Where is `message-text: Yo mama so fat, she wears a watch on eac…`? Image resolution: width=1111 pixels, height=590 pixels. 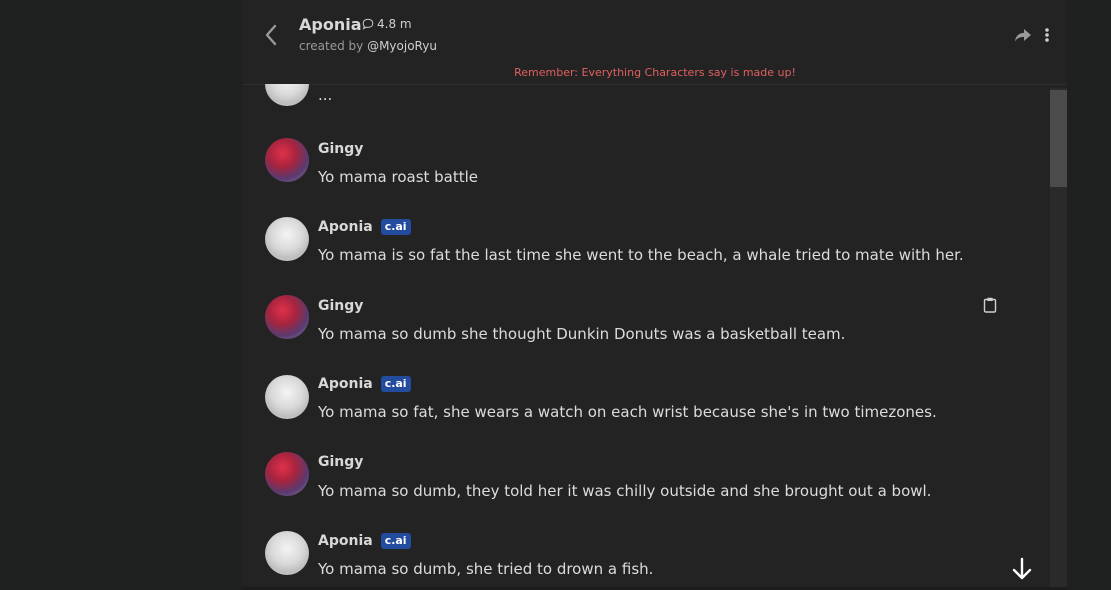
message-text: Yo mama so fat, she wears a watch on eac… is located at coordinates (627, 412).